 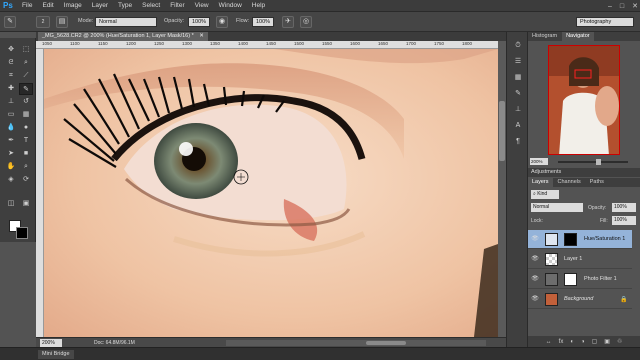 I want to click on close-tab-icon: ✕, so click(x=201, y=36).